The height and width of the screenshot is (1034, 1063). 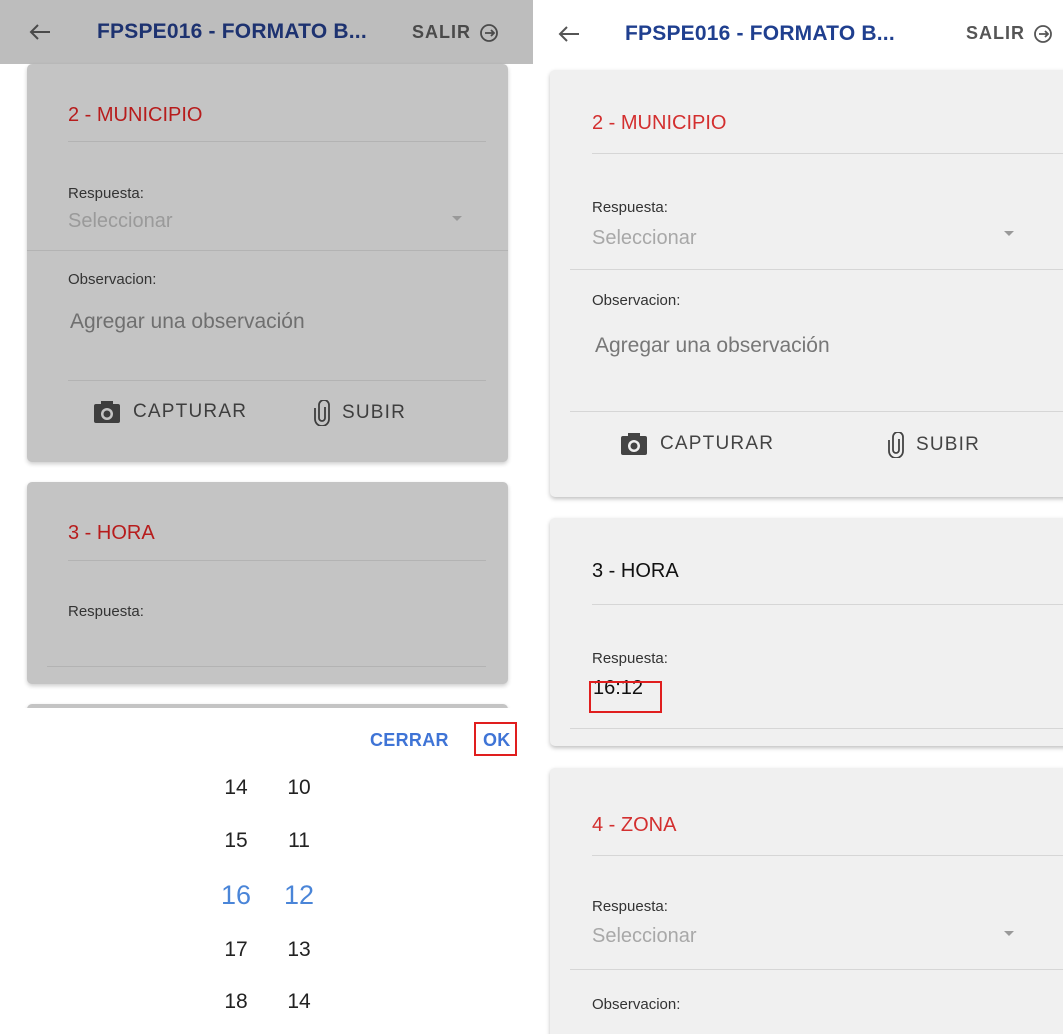 I want to click on minute-option: 11, so click(x=299, y=841).